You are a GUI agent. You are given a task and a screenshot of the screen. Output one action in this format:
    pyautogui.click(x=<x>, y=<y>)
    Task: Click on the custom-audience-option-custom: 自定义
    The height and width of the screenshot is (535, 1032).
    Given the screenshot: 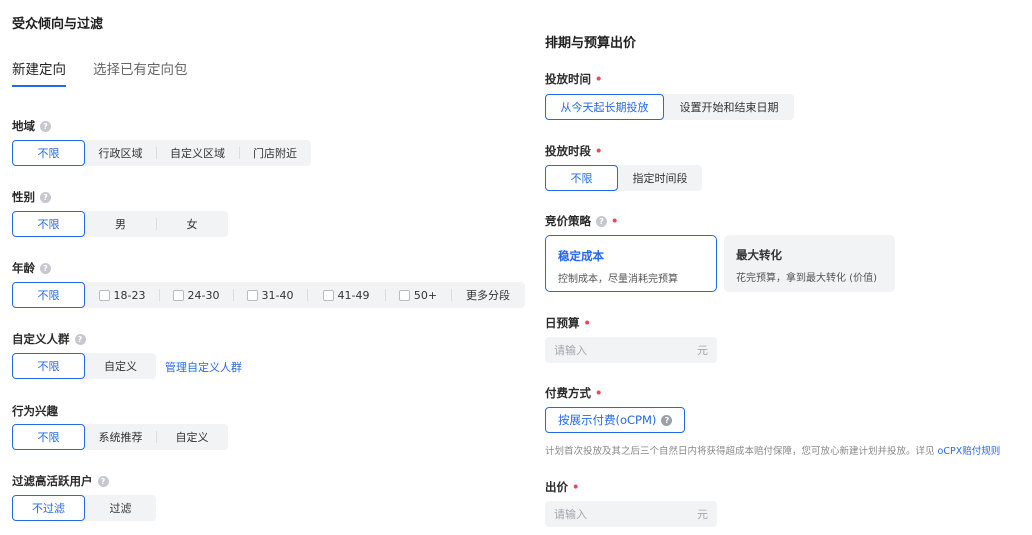 What is the action you would take?
    pyautogui.click(x=120, y=366)
    